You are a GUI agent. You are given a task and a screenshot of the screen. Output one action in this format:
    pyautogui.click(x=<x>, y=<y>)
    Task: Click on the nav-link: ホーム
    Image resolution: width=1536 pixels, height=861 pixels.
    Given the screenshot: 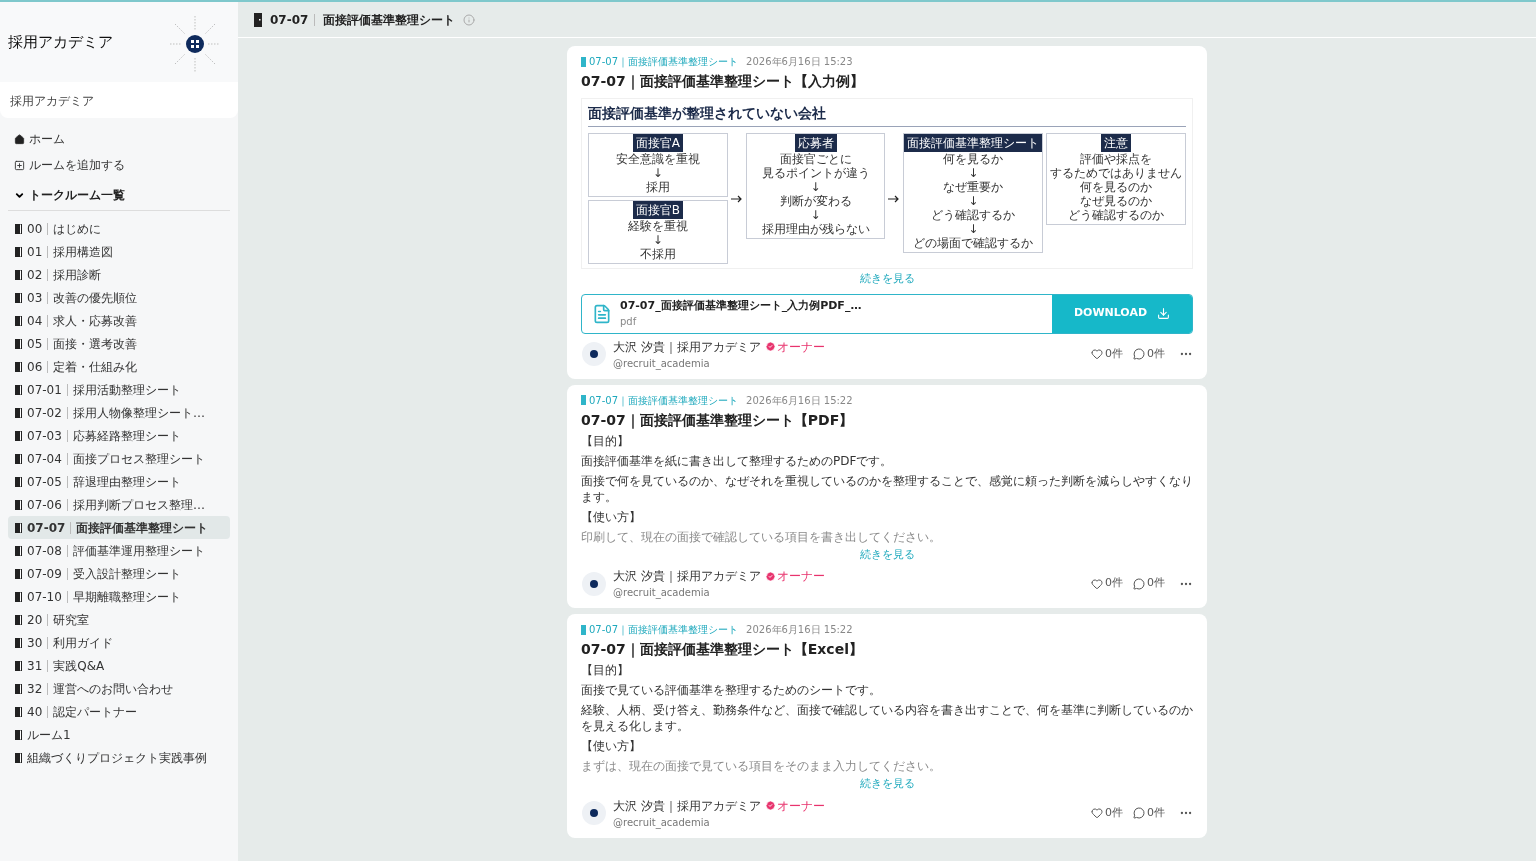 What is the action you would take?
    pyautogui.click(x=119, y=139)
    